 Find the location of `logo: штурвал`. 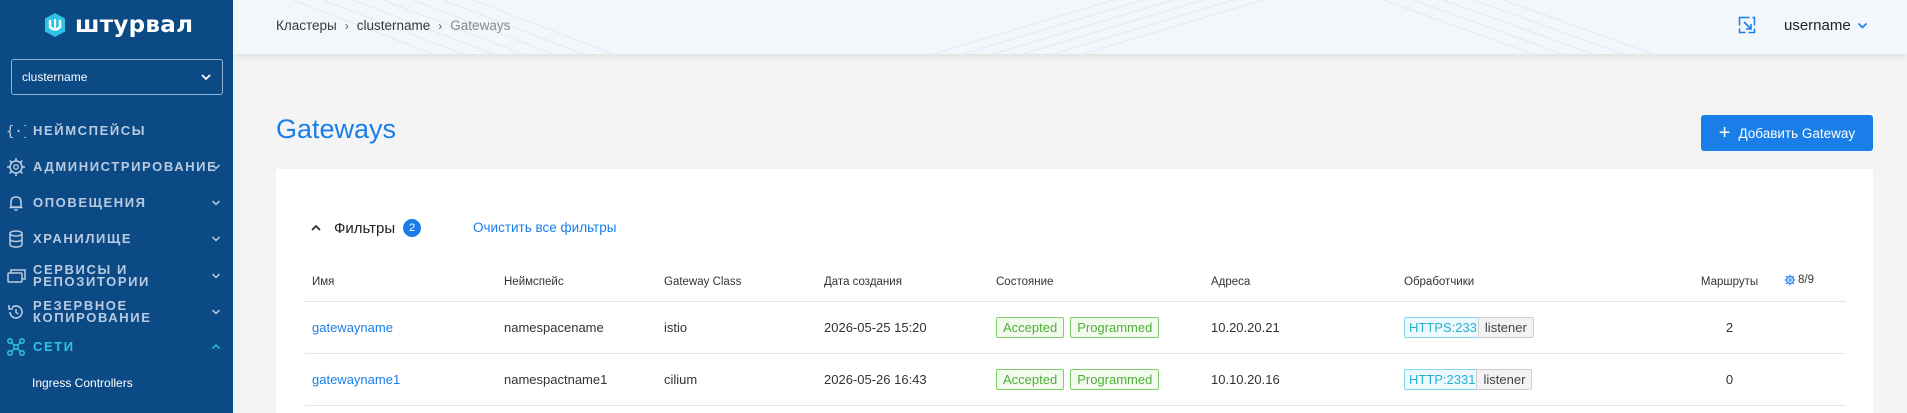

logo: штурвал is located at coordinates (118, 25).